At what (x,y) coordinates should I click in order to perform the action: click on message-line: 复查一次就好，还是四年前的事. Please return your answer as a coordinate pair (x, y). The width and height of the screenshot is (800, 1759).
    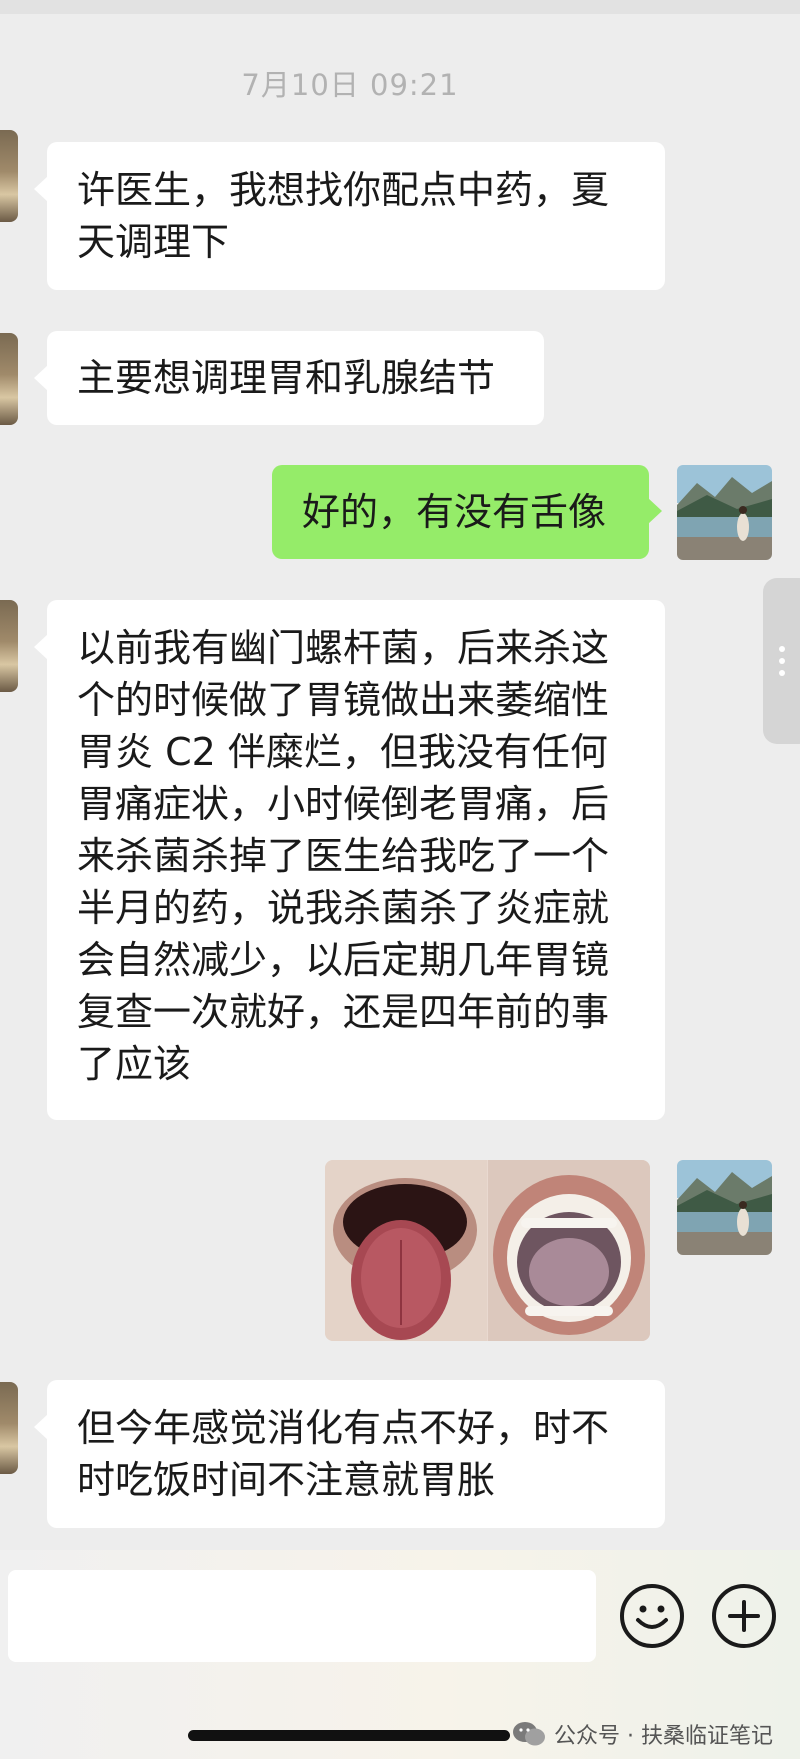
    Looking at the image, I should click on (343, 1012).